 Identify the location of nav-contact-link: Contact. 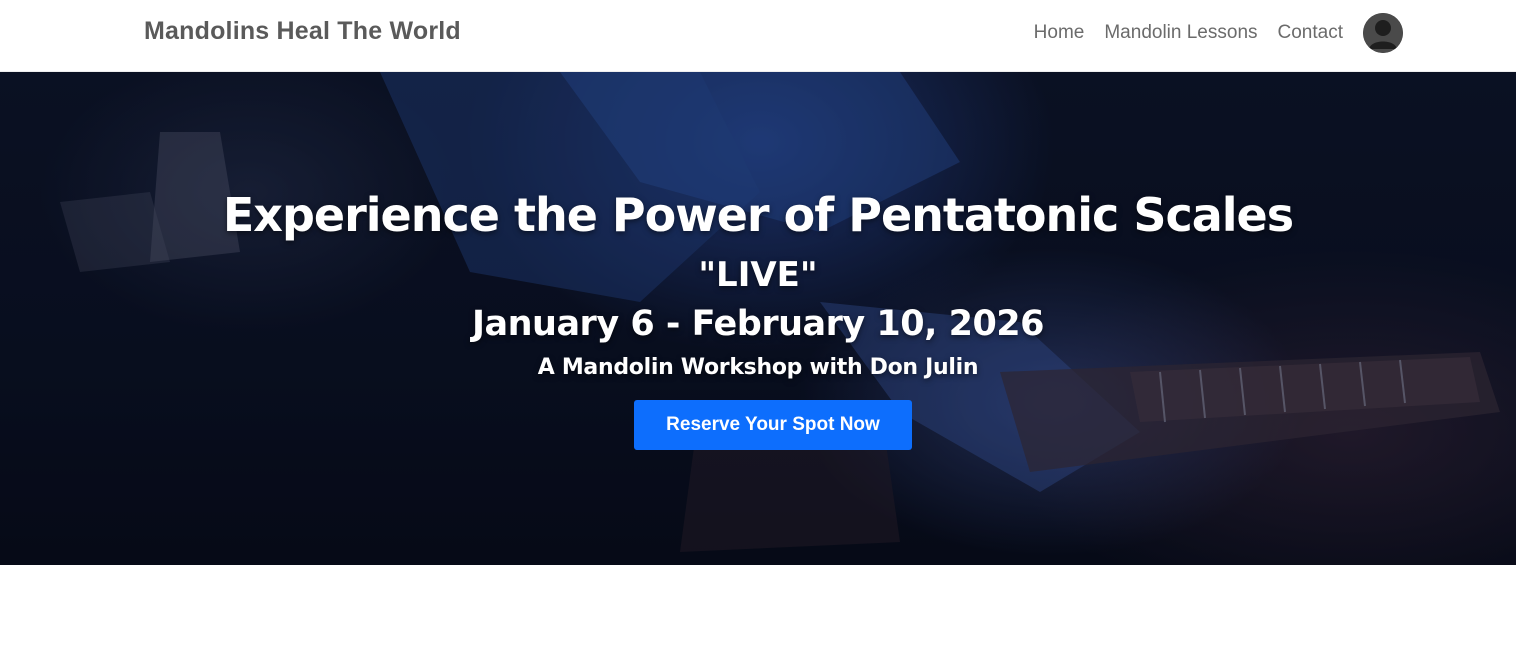
(1310, 33).